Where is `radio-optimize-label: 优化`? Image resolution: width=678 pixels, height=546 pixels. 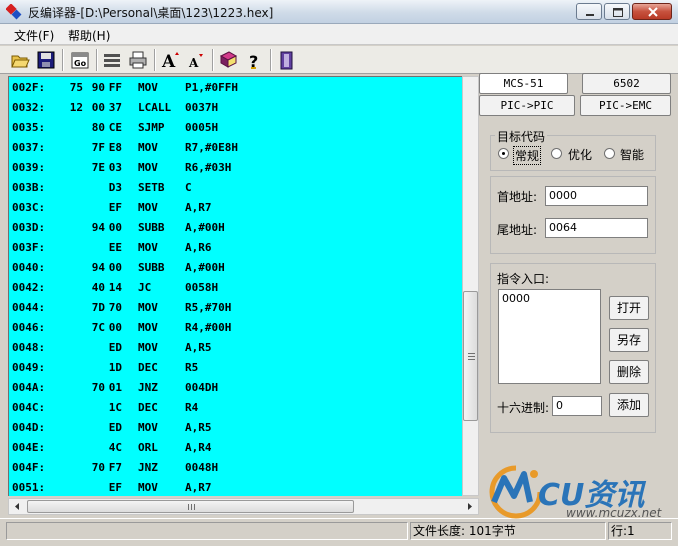 radio-optimize-label: 优化 is located at coordinates (580, 155).